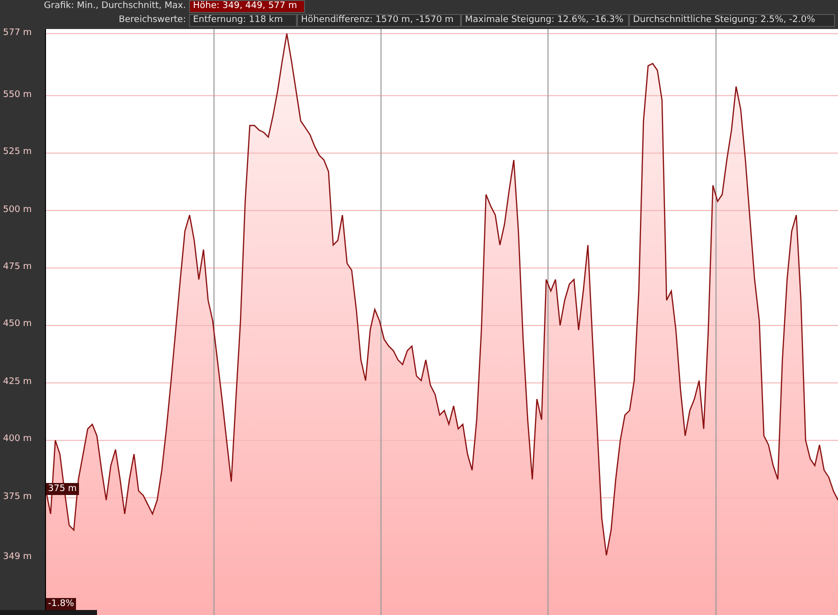  What do you see at coordinates (17, 497) in the screenshot?
I see `axis-label: 375 m` at bounding box center [17, 497].